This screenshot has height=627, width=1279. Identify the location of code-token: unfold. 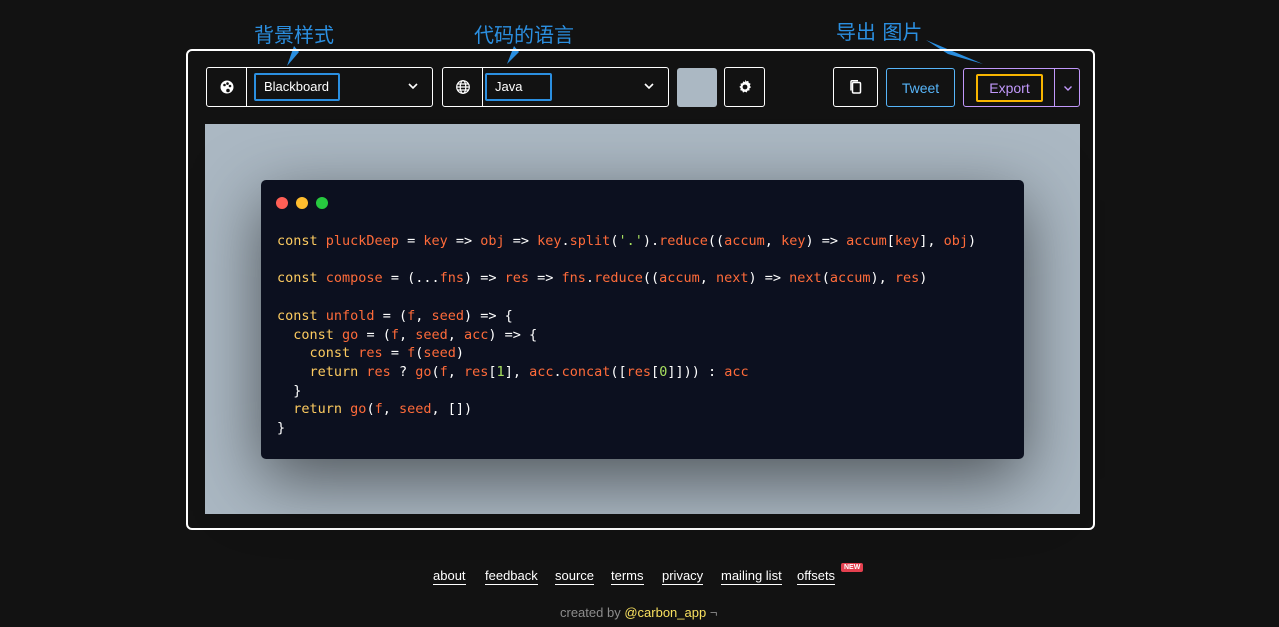
(350, 315).